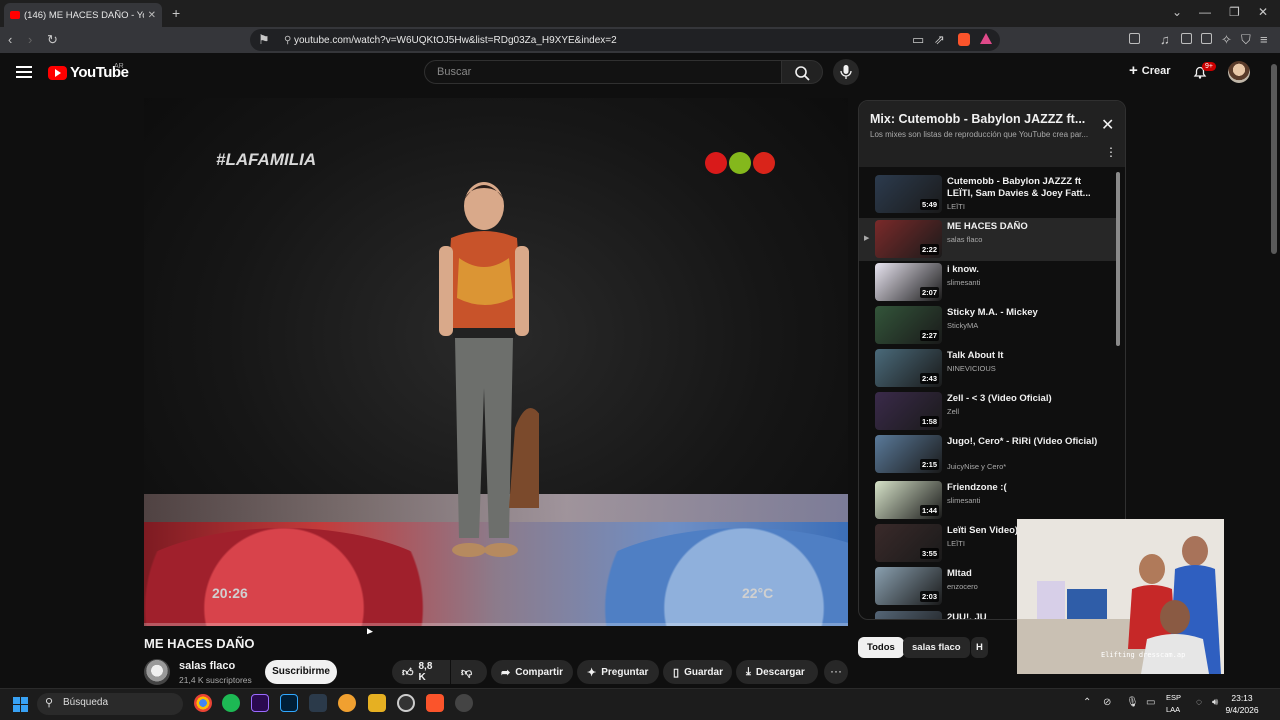 The height and width of the screenshot is (720, 1280). What do you see at coordinates (846, 72) in the screenshot?
I see `voice-search-button` at bounding box center [846, 72].